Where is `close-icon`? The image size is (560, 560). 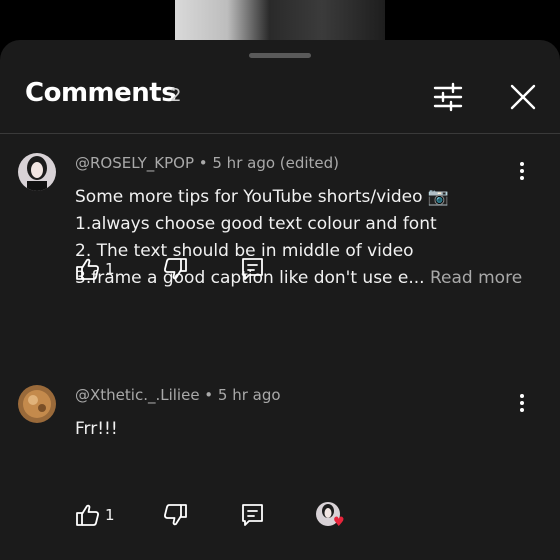
close-icon is located at coordinates (523, 97).